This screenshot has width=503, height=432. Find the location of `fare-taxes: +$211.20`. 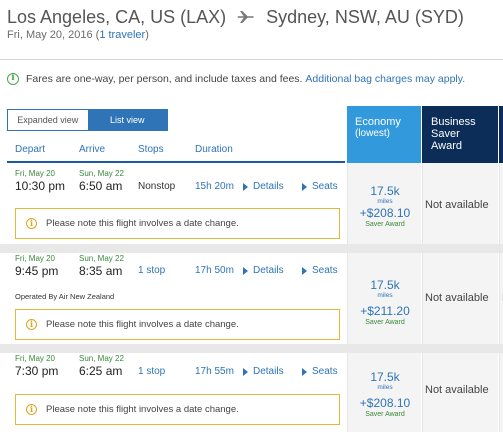

fare-taxes: +$211.20 is located at coordinates (385, 311).